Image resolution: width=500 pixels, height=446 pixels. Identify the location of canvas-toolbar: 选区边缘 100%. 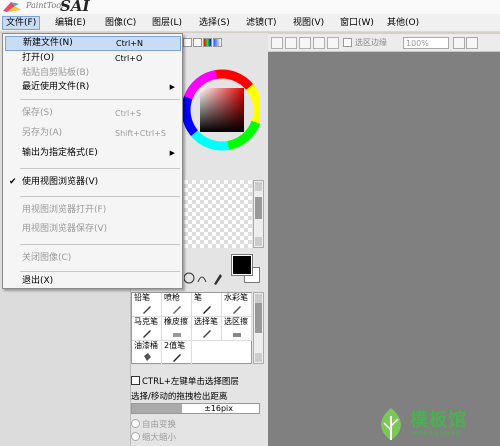
(384, 43).